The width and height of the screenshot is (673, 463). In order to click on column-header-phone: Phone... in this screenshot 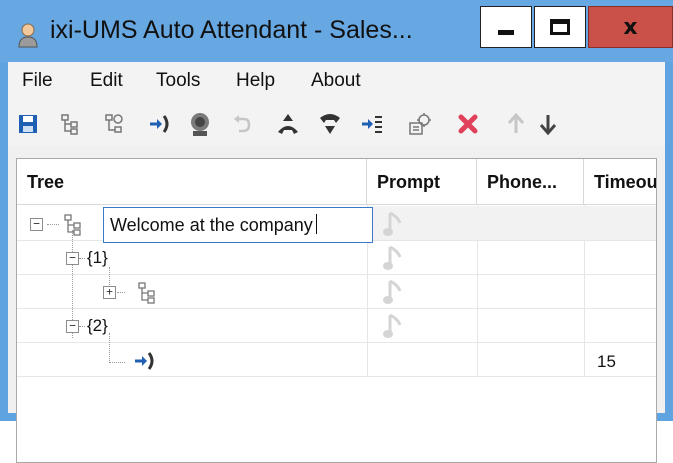, I will do `click(530, 182)`.